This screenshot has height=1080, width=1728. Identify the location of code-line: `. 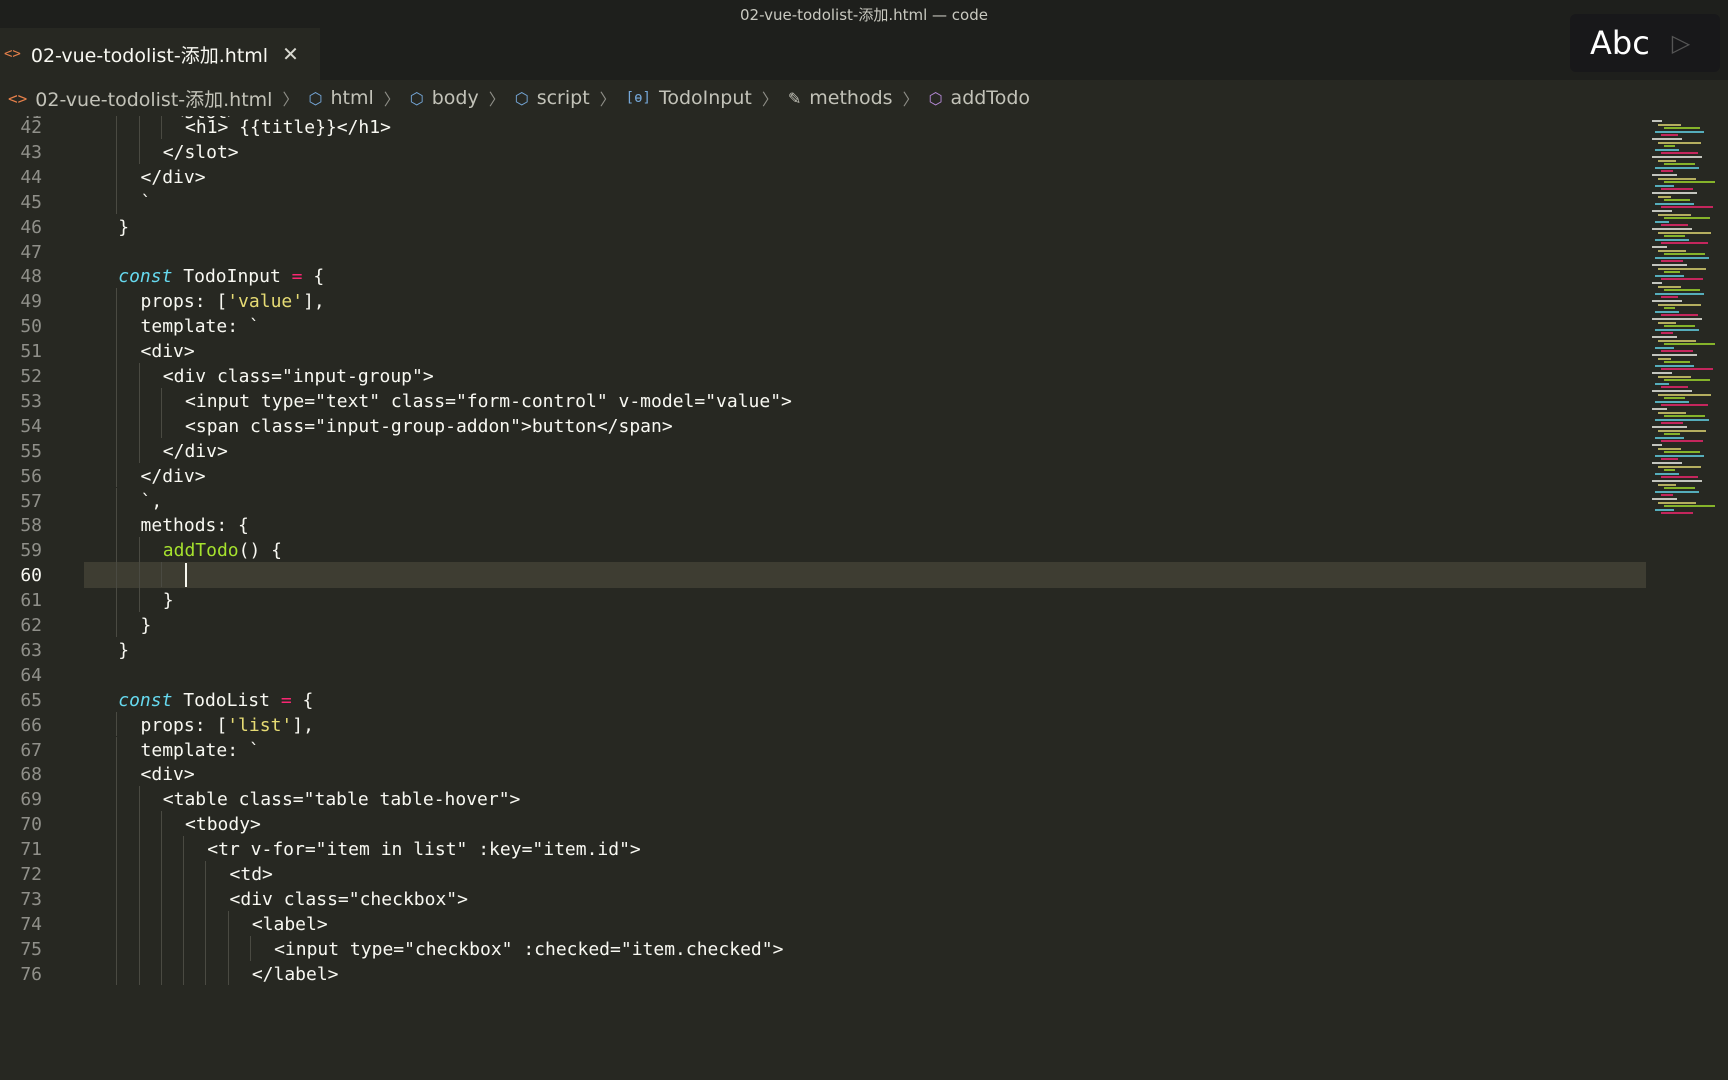
(146, 202).